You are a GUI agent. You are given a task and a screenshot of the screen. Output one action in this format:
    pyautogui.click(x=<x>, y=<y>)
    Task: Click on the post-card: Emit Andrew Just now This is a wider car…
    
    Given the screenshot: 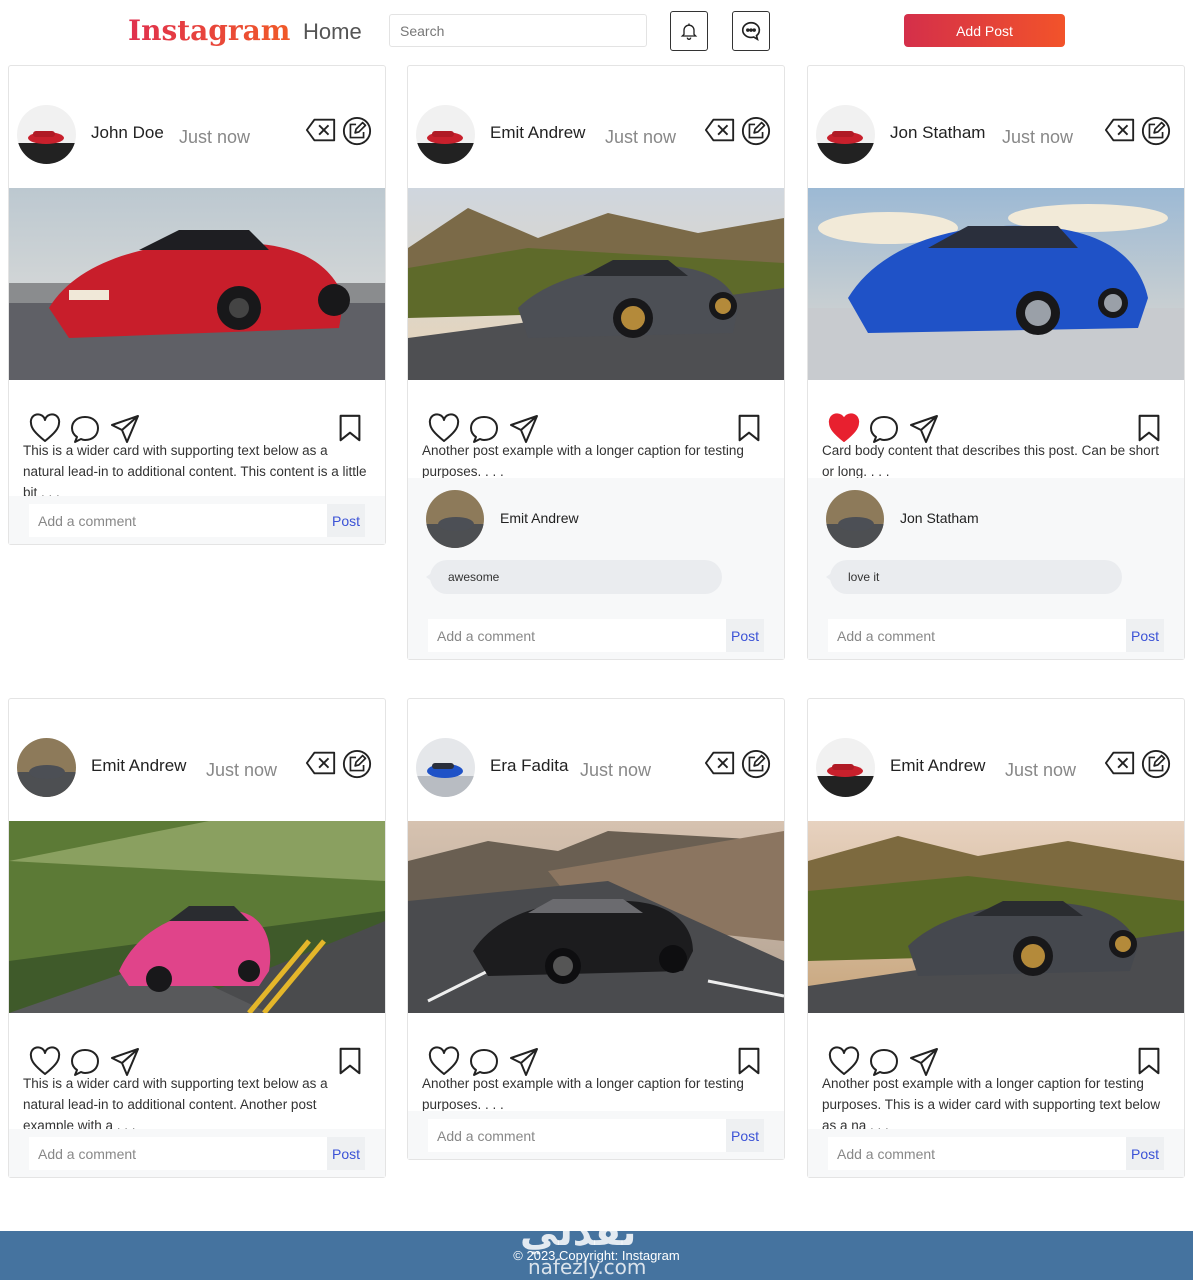 What is the action you would take?
    pyautogui.click(x=197, y=938)
    